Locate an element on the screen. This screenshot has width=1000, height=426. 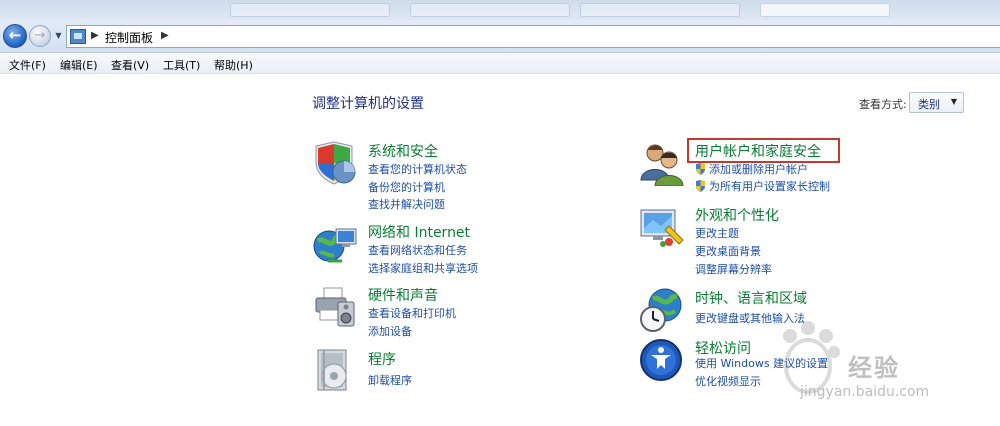
link-screen-resolution: 调整屏幕分辨率 is located at coordinates (733, 269).